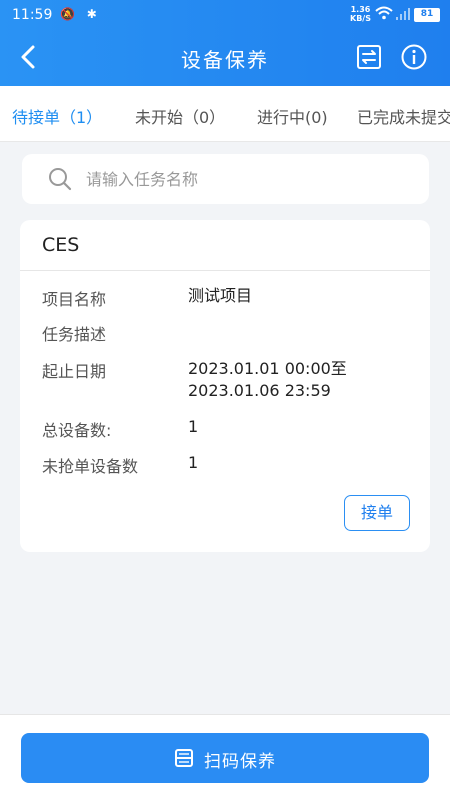  What do you see at coordinates (61, 245) in the screenshot?
I see `task-title: CES` at bounding box center [61, 245].